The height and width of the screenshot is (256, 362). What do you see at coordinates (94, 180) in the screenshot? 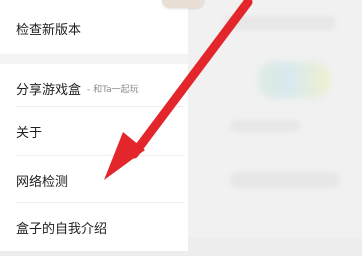
I see `menu-item-network-check: 网络检测` at bounding box center [94, 180].